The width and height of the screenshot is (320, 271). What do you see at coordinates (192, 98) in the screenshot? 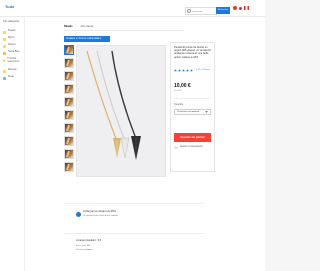
I see `divider` at bounding box center [192, 98].